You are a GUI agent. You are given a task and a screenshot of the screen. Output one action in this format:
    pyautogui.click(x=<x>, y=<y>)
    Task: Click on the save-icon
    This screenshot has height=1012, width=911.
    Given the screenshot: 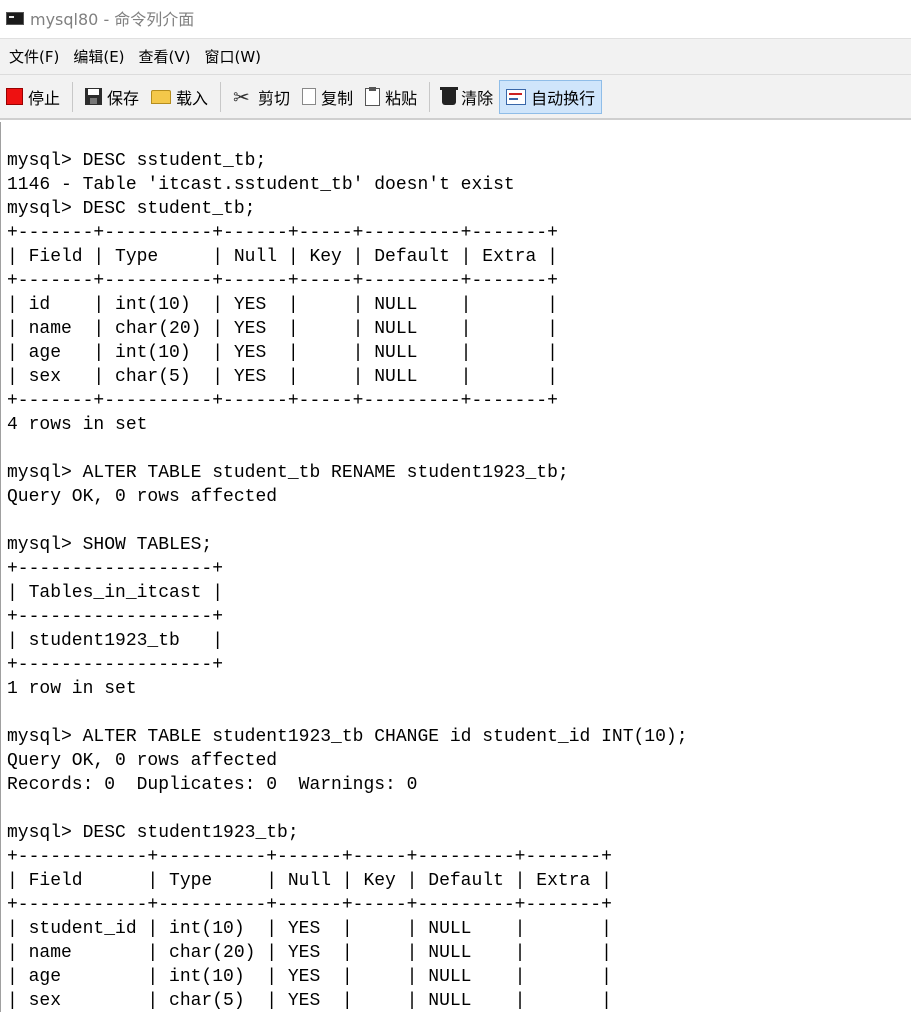 What is the action you would take?
    pyautogui.click(x=94, y=96)
    